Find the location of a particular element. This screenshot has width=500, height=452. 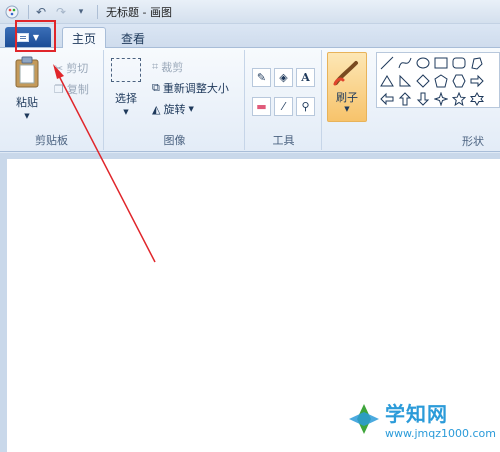

watermark-title: 学知网 is located at coordinates (416, 414).